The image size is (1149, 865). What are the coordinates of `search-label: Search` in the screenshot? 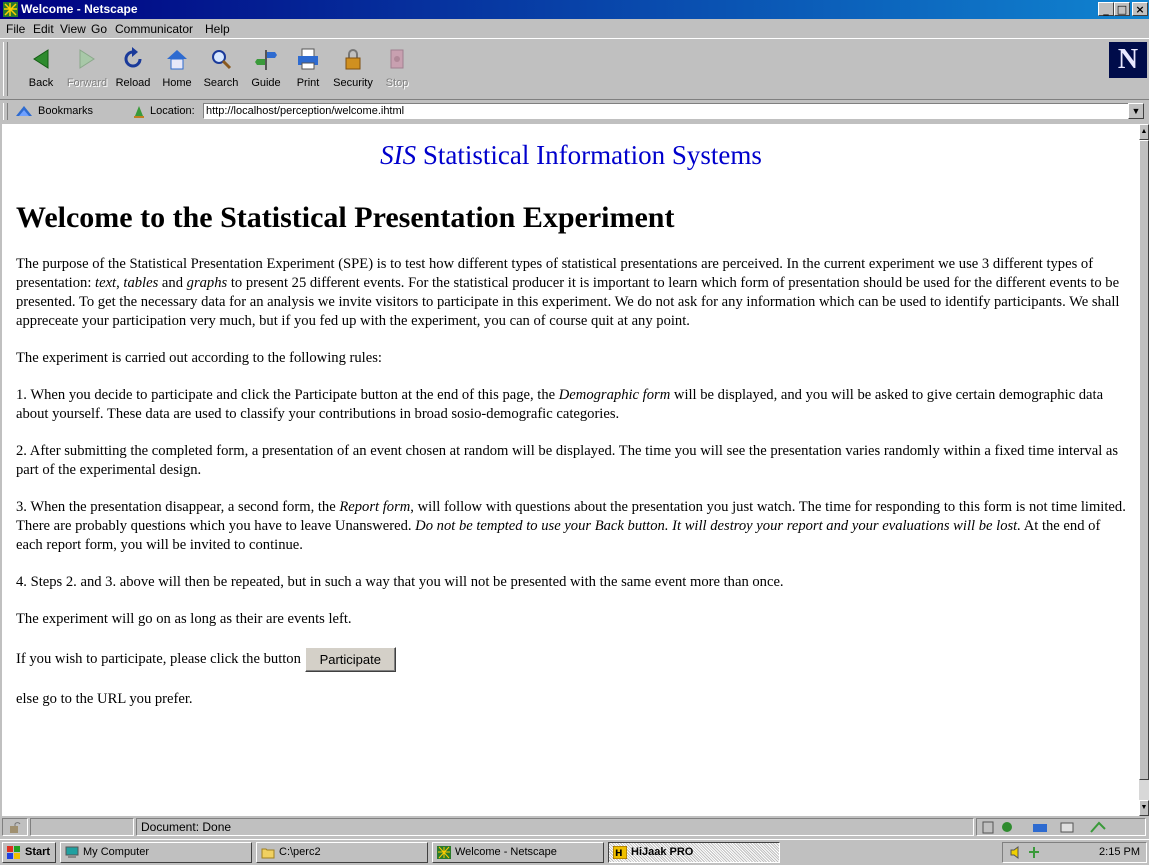 It's located at (221, 83).